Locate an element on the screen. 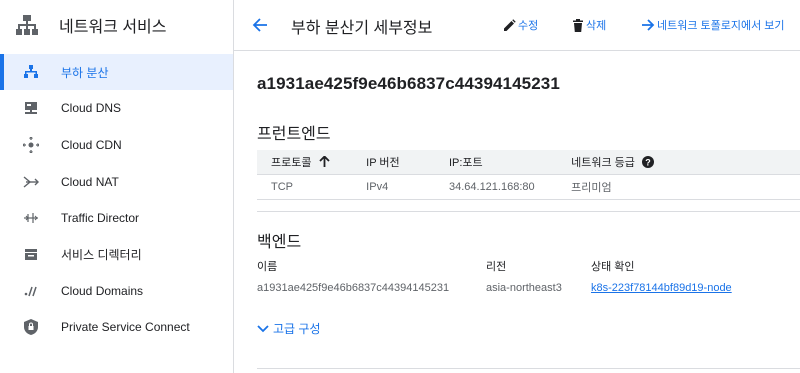 This screenshot has width=800, height=373. sidebar-item-cloud-cdn: Cloud CDN is located at coordinates (116, 145).